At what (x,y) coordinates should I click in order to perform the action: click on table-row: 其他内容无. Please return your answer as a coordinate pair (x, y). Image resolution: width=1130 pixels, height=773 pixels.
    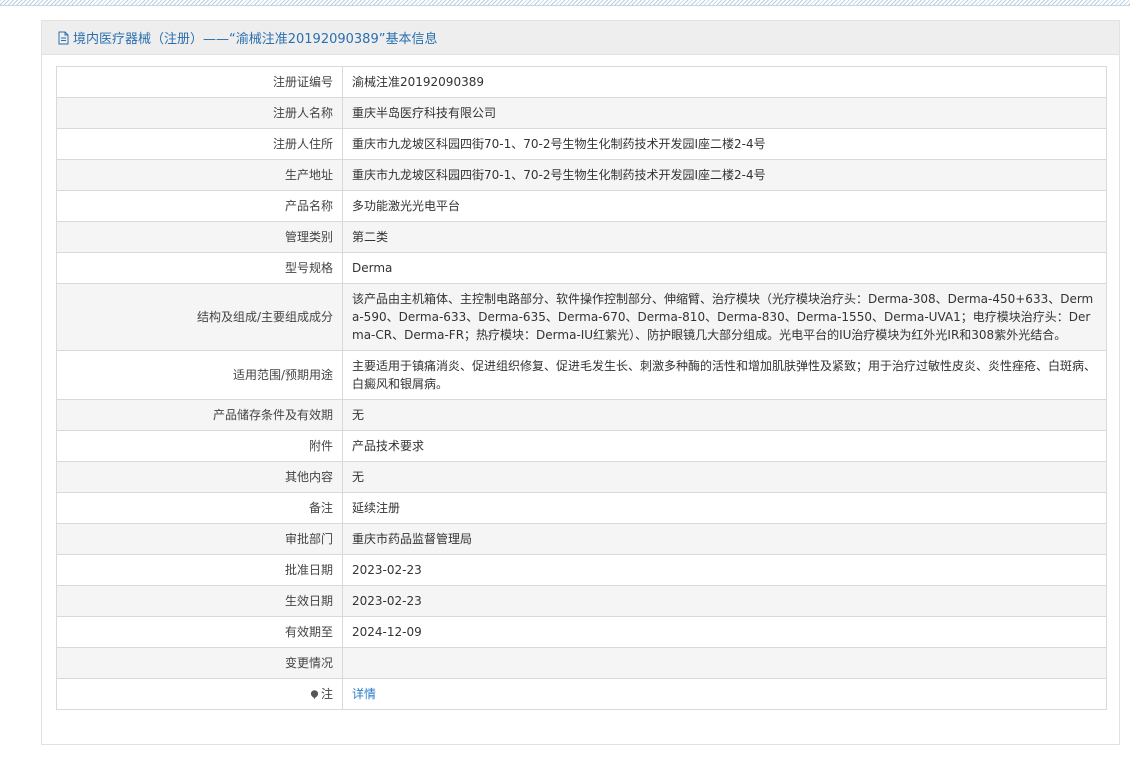
    Looking at the image, I should click on (581, 477).